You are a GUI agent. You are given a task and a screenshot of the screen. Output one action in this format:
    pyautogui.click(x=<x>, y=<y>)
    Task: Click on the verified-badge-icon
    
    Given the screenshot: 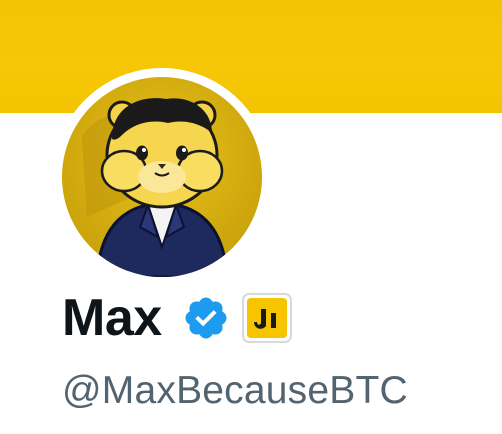 What is the action you would take?
    pyautogui.click(x=206, y=318)
    